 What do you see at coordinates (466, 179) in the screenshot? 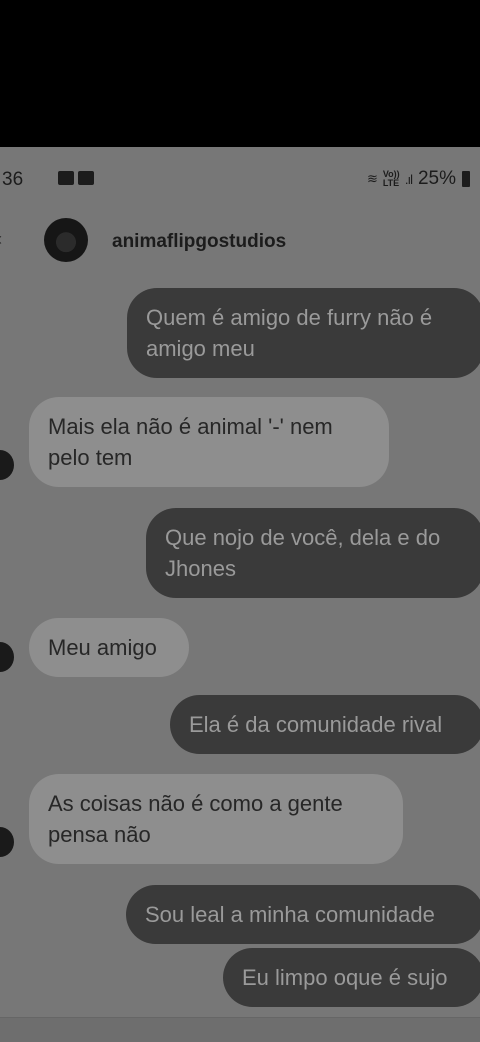
I see `battery-icon` at bounding box center [466, 179].